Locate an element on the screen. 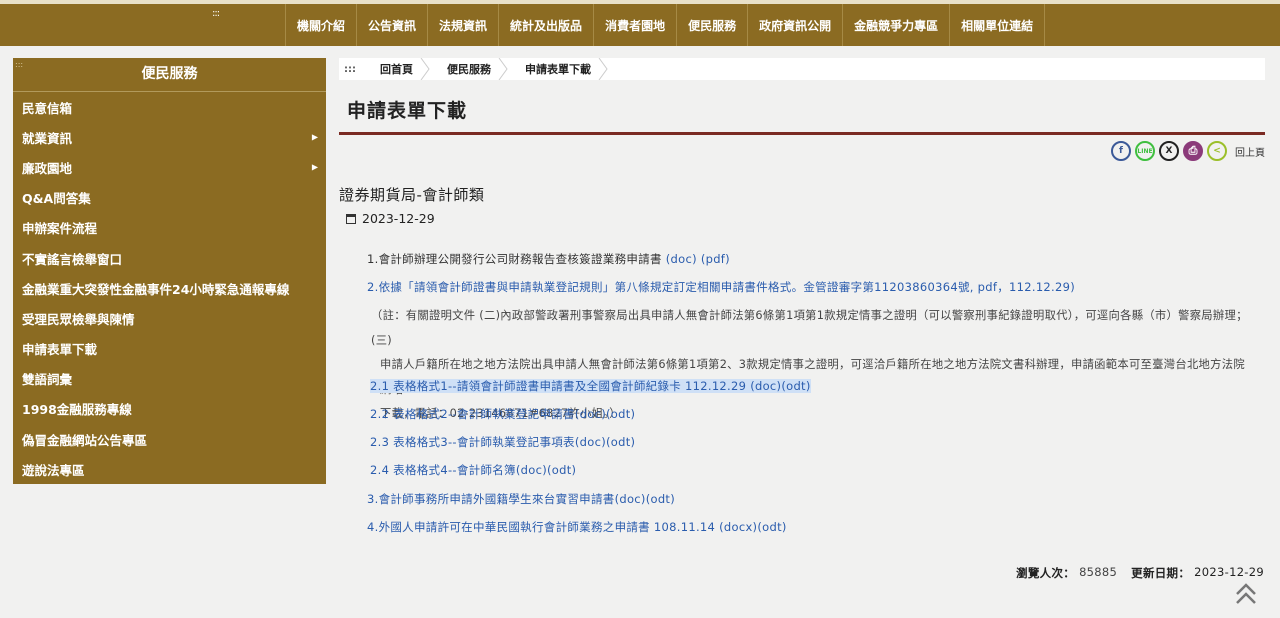  sidebar-item-case-process: 申辦案件流程 is located at coordinates (169, 228).